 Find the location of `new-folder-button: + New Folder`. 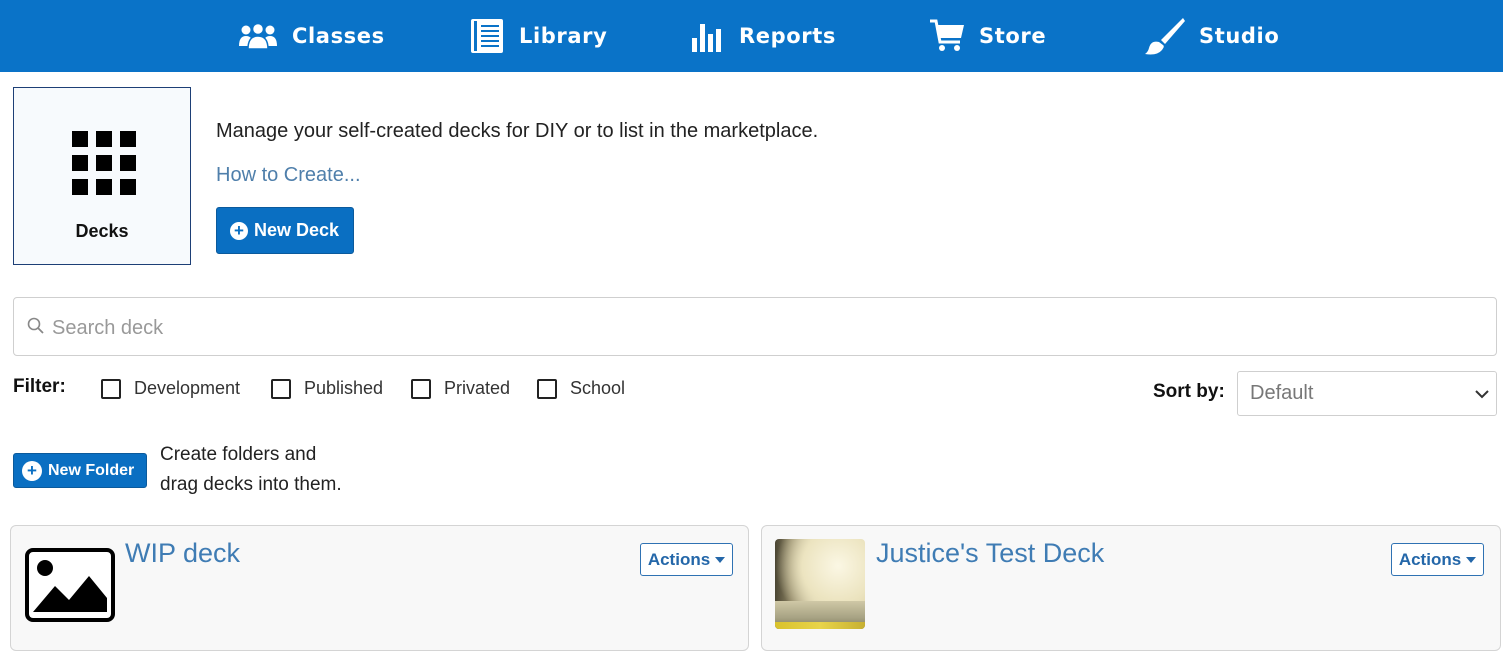

new-folder-button: + New Folder is located at coordinates (80, 470).